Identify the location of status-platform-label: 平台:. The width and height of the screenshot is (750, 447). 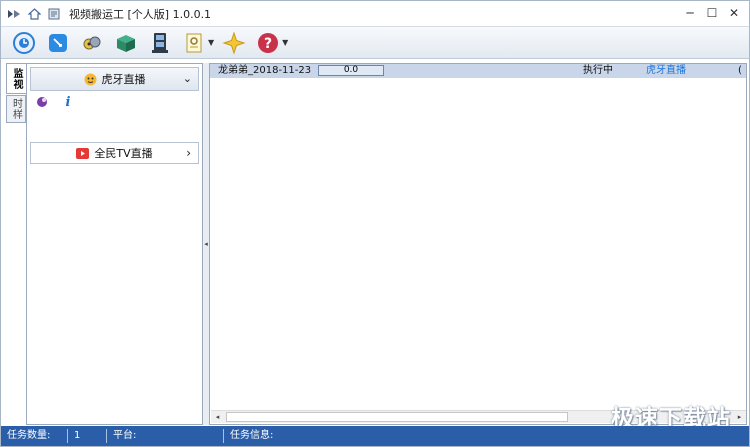
(121, 436).